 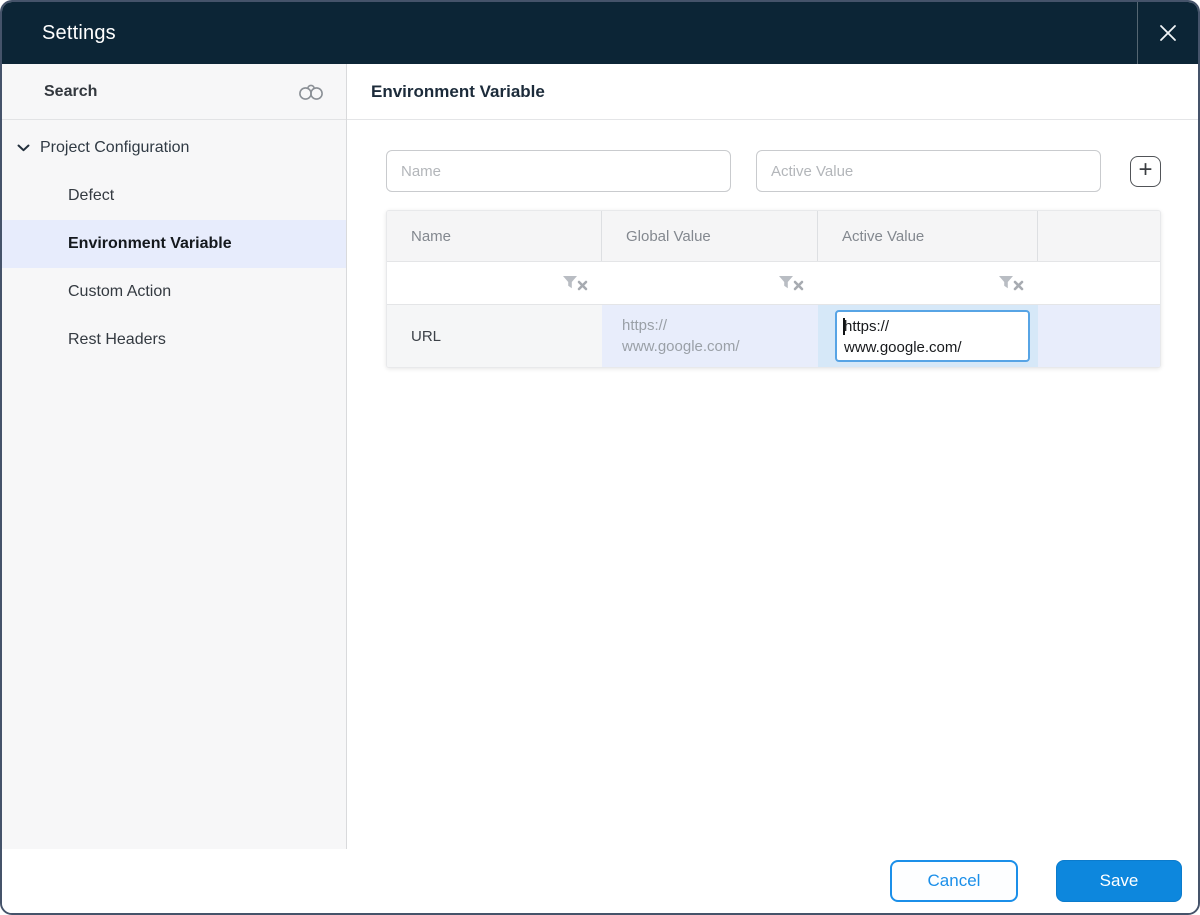 I want to click on sidebar-item-rest-headers: Rest Headers, so click(x=174, y=340).